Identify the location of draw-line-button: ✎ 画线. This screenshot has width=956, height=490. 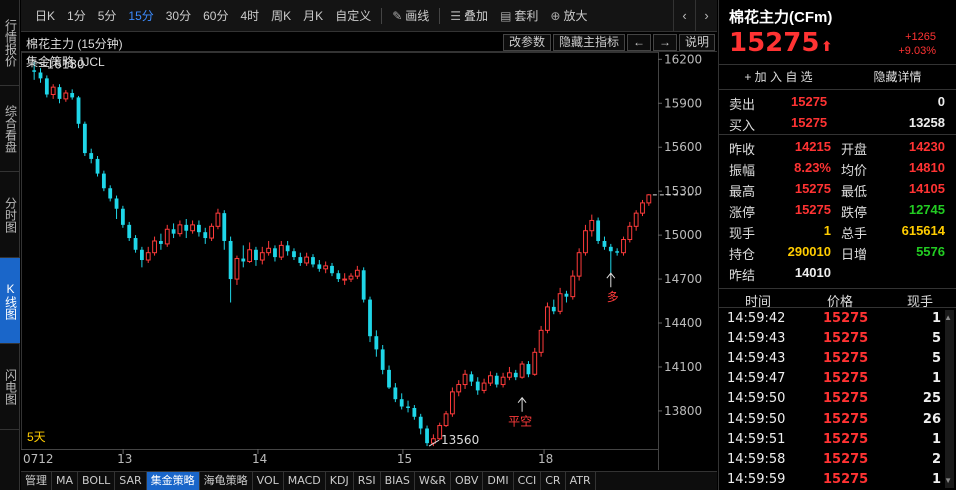
(410, 16).